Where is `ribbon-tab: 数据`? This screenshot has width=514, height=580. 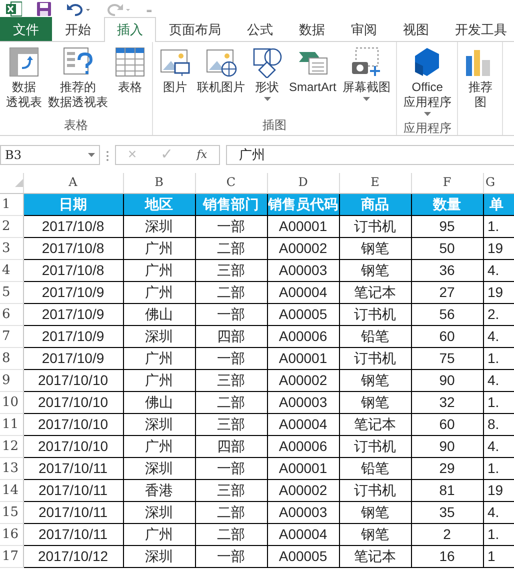 ribbon-tab: 数据 is located at coordinates (312, 29).